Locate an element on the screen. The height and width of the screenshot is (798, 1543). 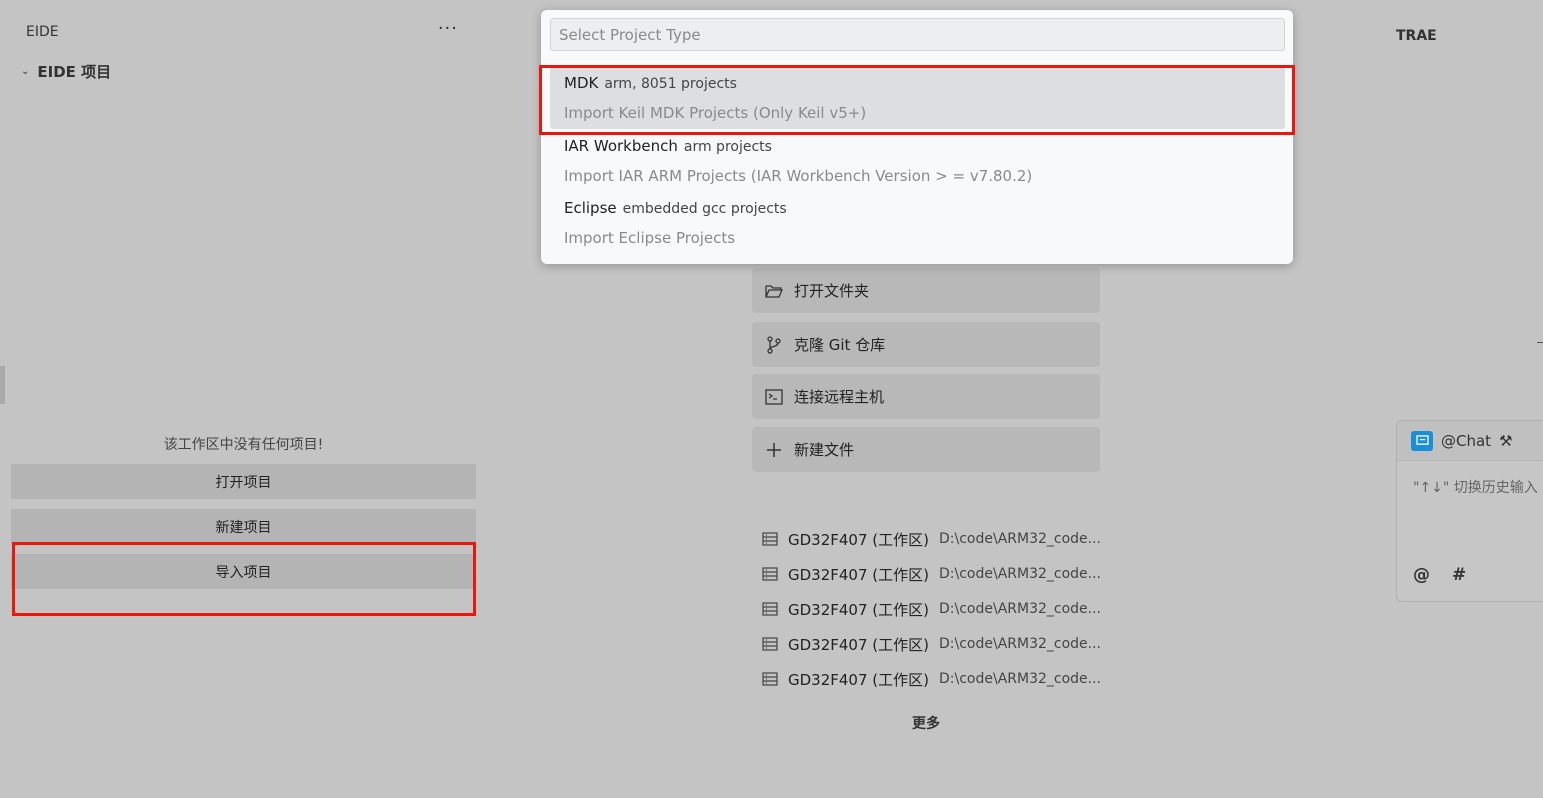
decorative-mark is located at coordinates (1540, 347).